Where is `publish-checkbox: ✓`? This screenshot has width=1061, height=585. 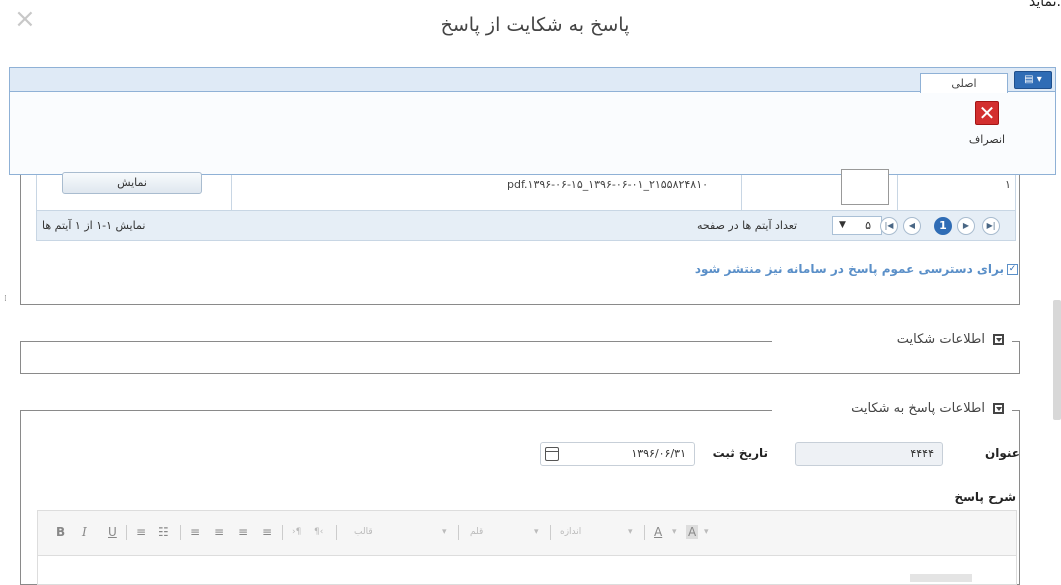
publish-checkbox: ✓ is located at coordinates (1012, 269).